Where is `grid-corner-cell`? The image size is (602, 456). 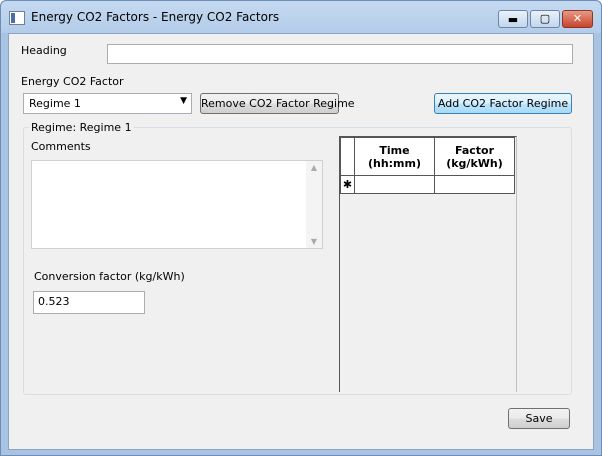
grid-corner-cell is located at coordinates (347, 156).